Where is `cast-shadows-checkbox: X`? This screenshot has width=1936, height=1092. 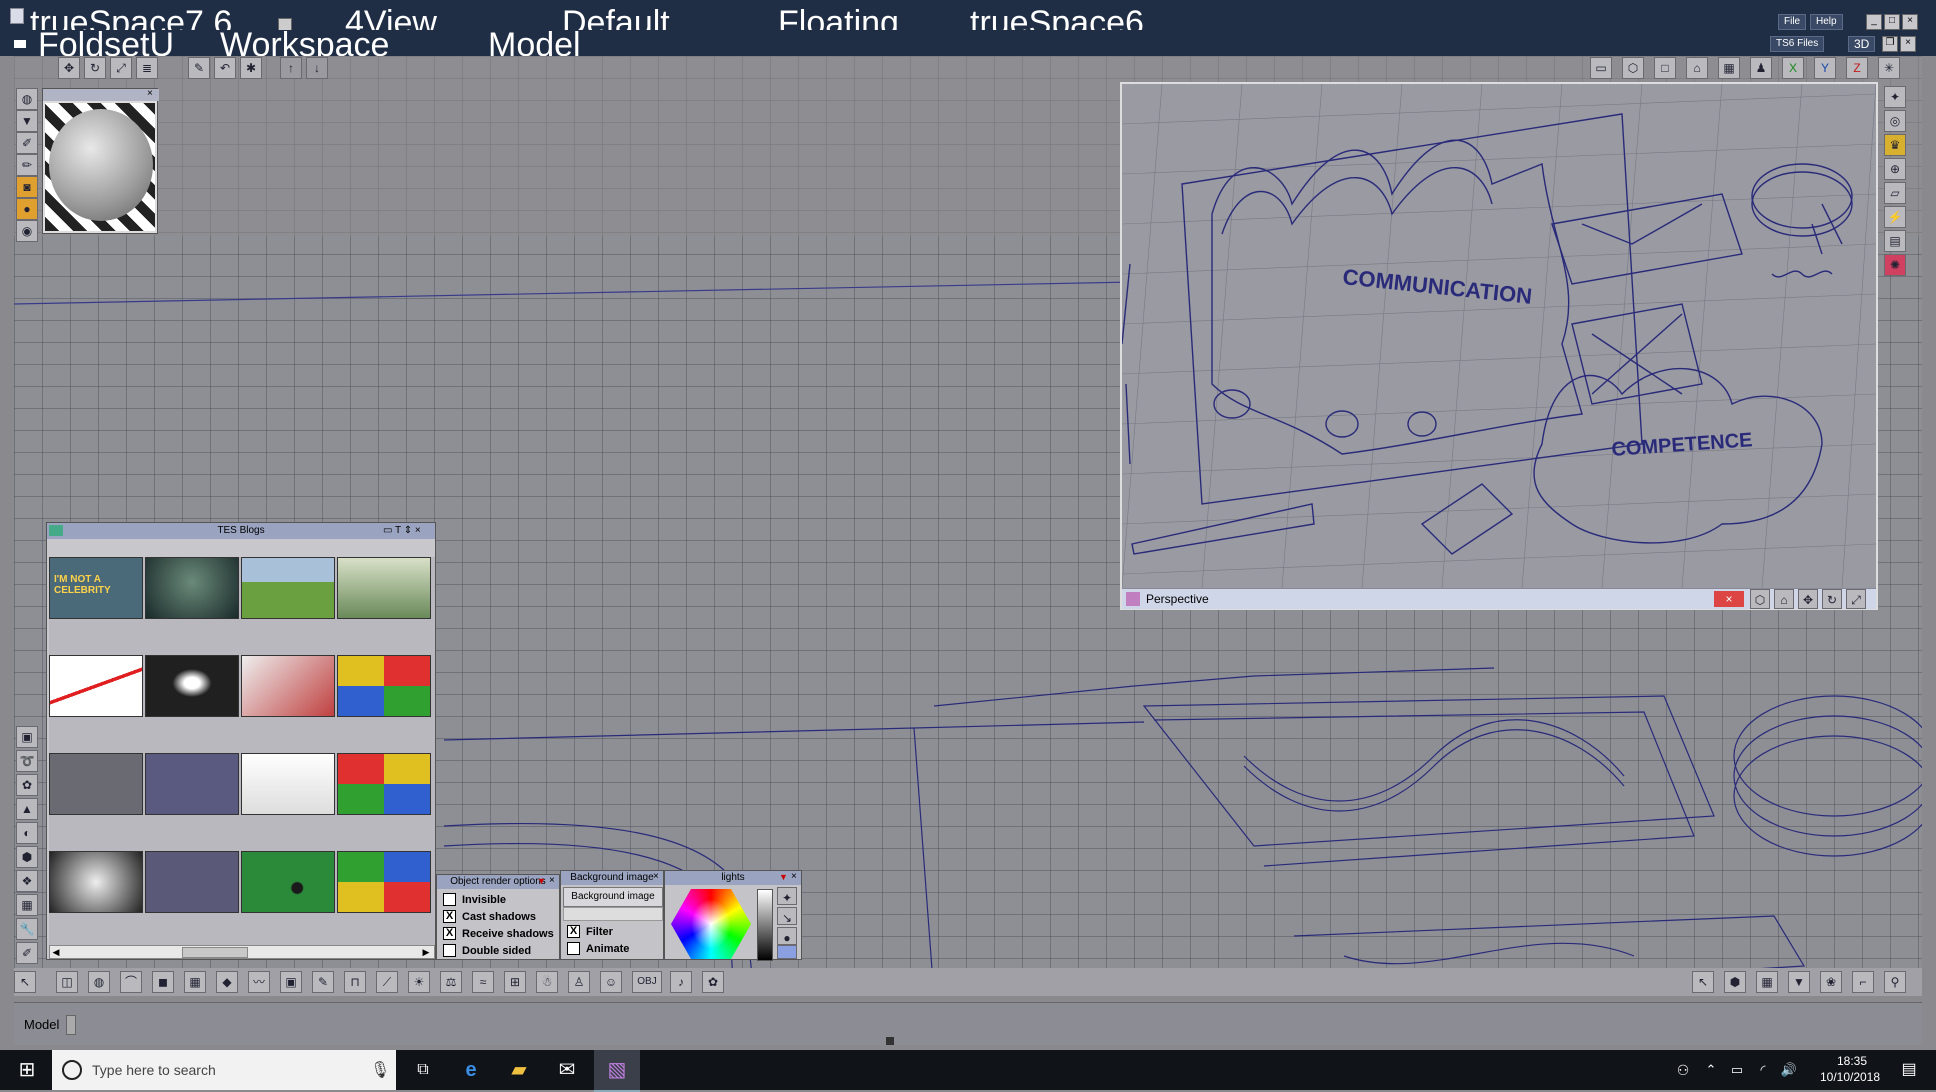
cast-shadows-checkbox: X is located at coordinates (449, 916).